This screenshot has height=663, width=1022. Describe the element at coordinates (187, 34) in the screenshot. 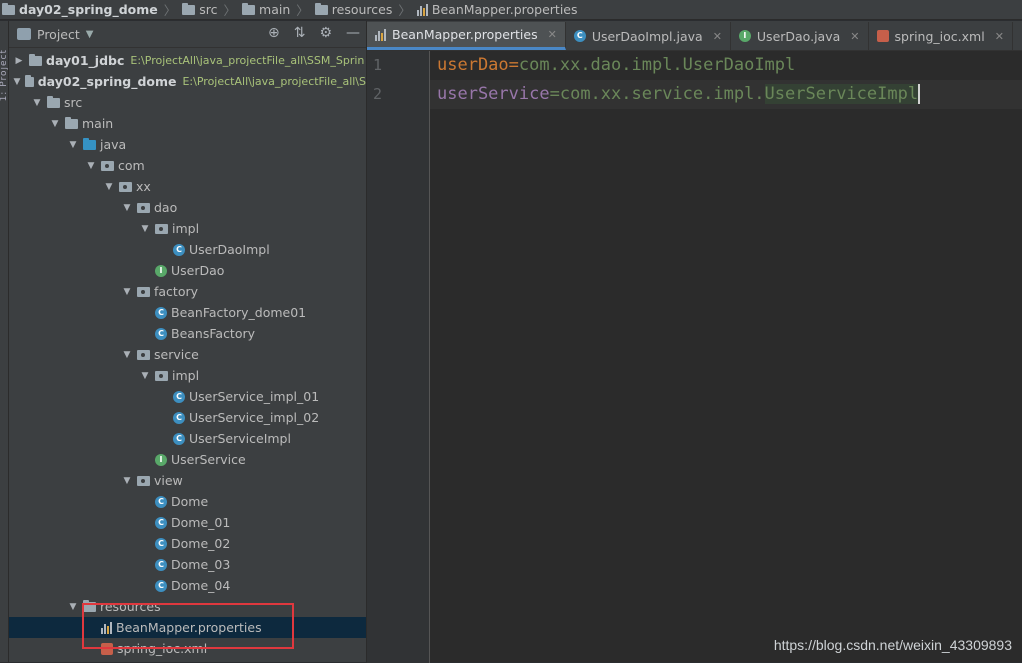

I see `project-panel-header: Project ▼ ⊕ ⇅ ⚙ —` at that location.